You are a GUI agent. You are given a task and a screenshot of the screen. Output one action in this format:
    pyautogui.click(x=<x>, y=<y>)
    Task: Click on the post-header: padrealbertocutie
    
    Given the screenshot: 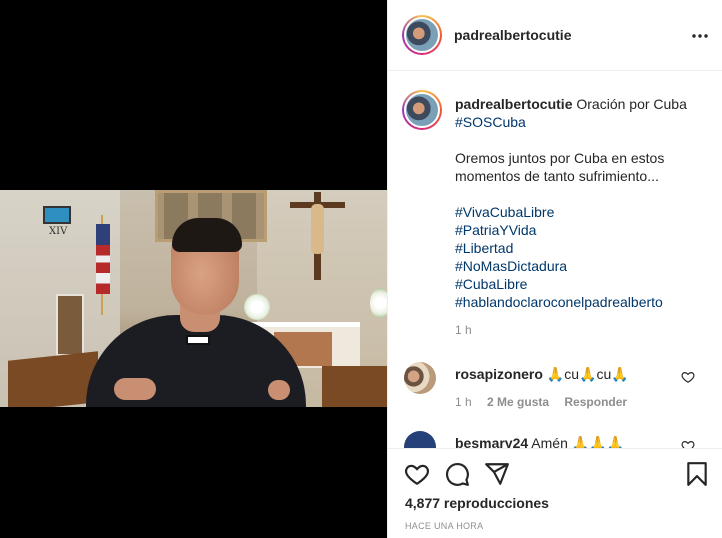 What is the action you would take?
    pyautogui.click(x=555, y=35)
    